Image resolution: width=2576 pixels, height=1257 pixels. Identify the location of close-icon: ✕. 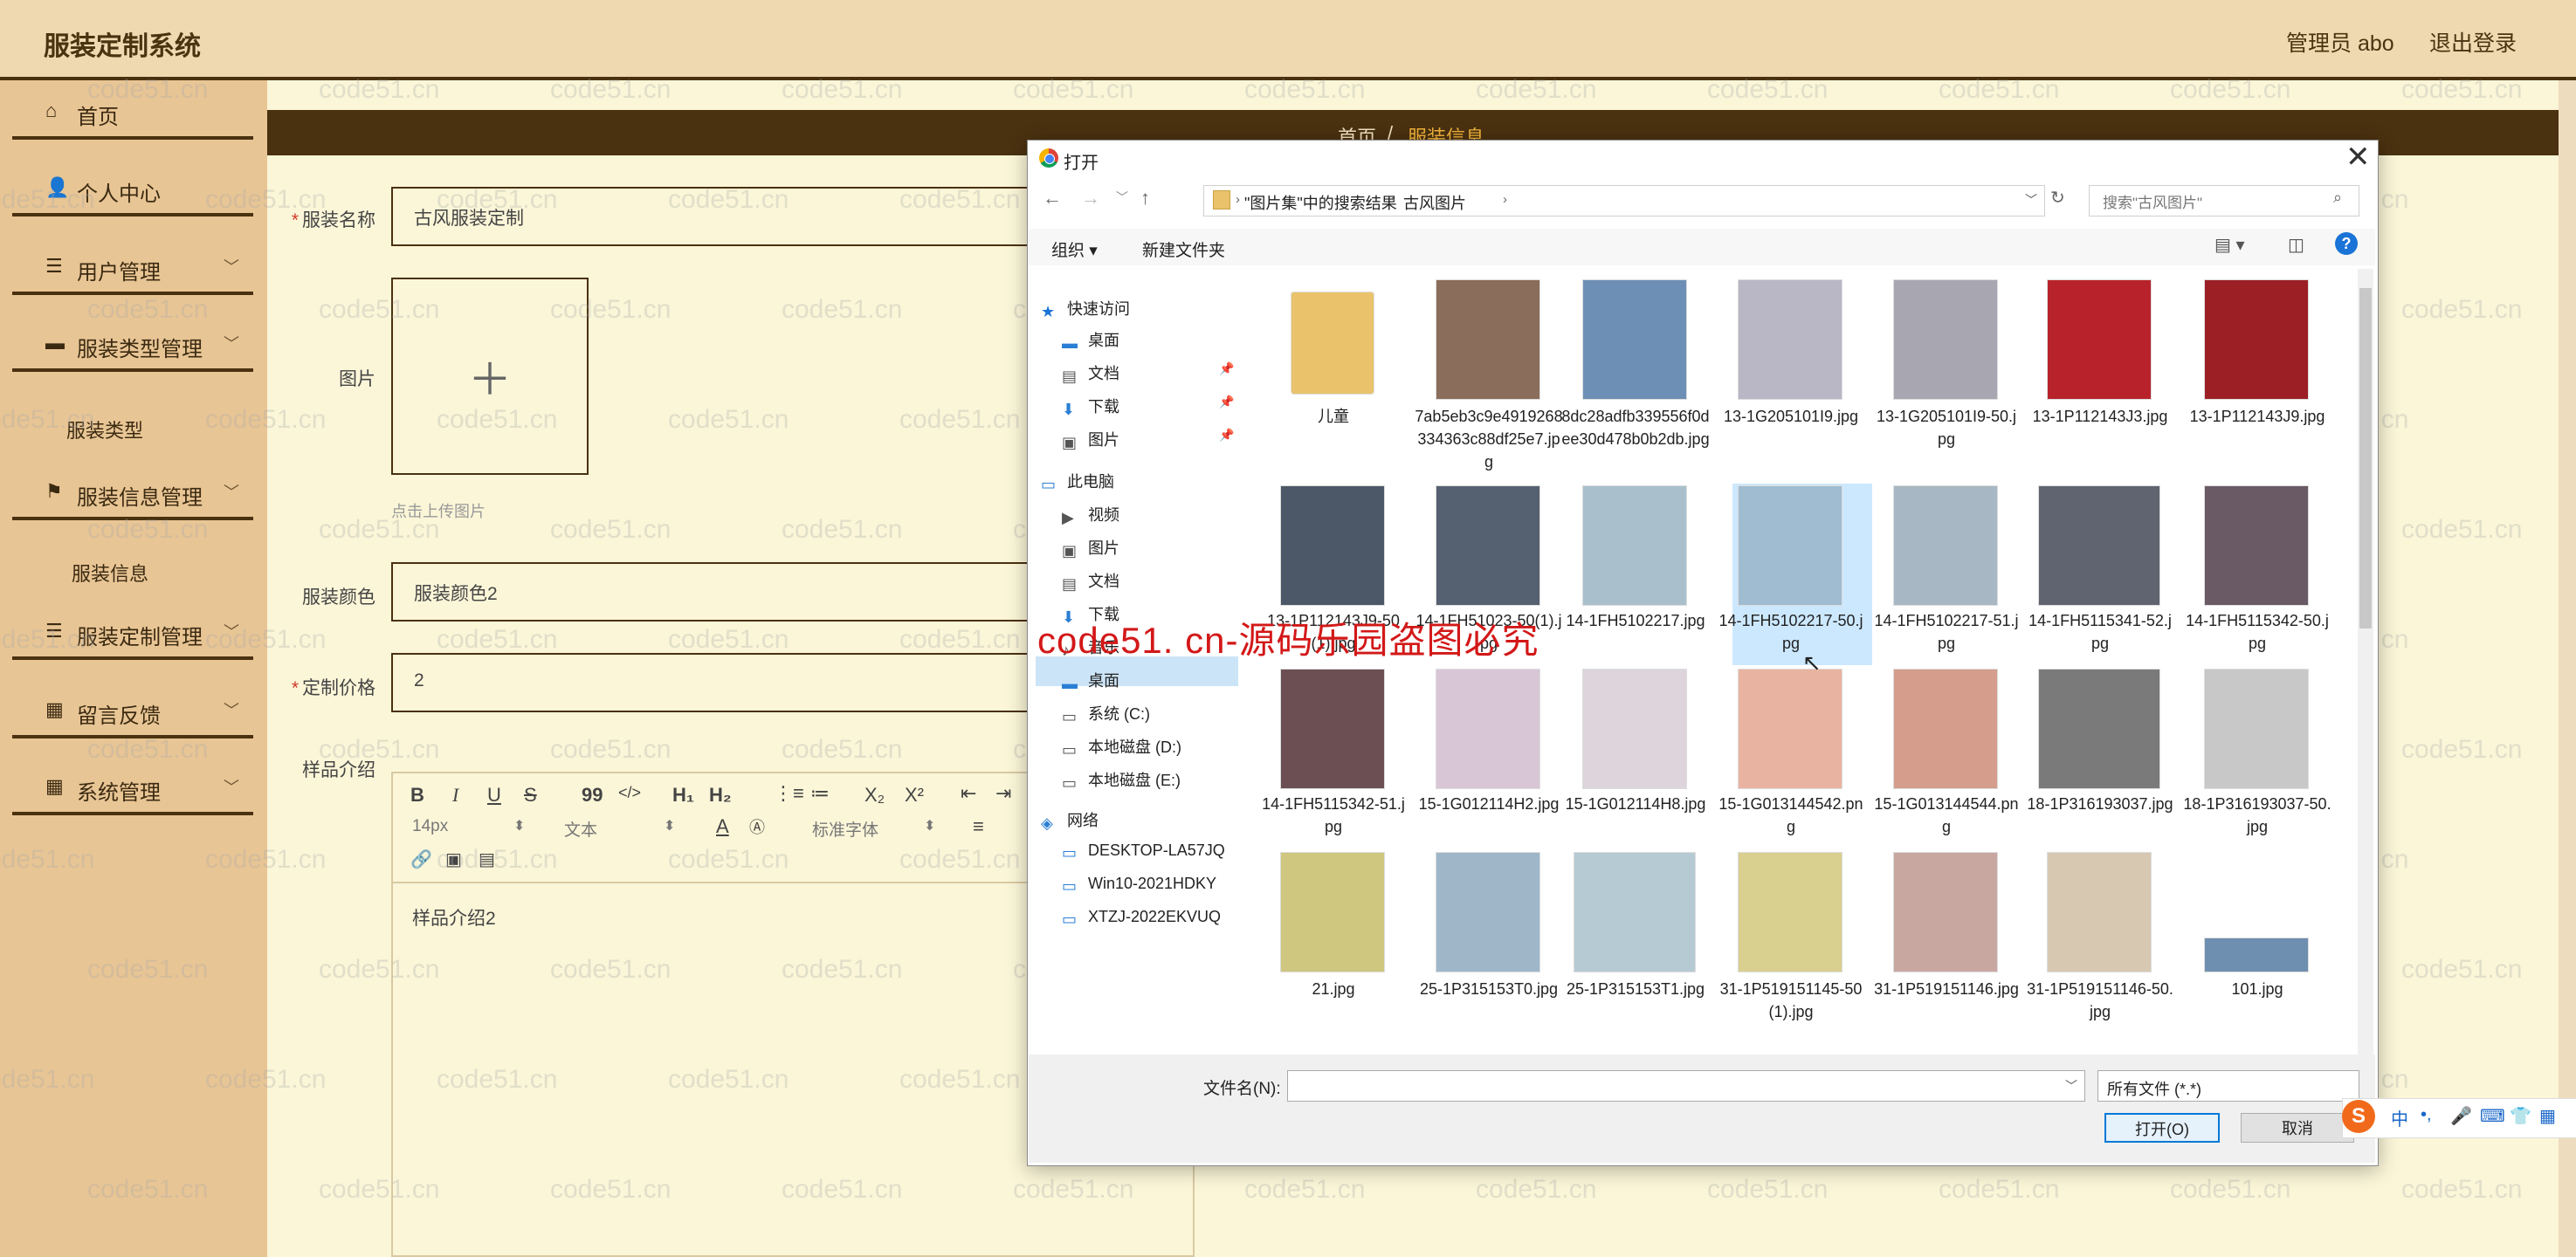
(2358, 157).